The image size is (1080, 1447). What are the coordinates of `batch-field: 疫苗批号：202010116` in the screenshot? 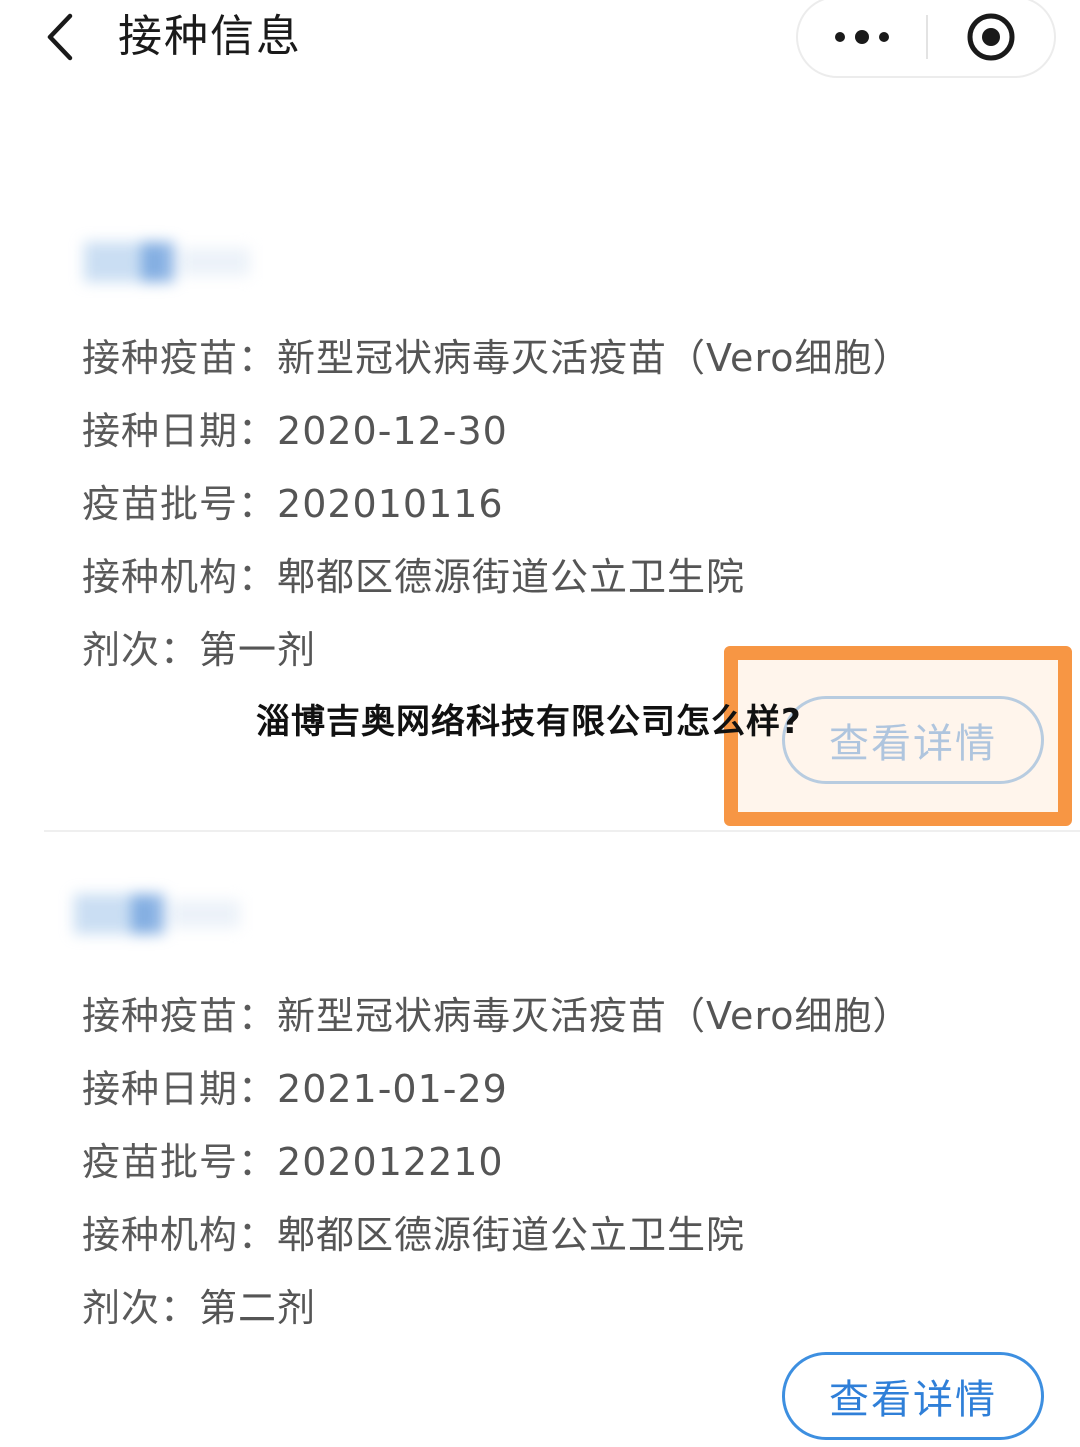 It's located at (293, 504).